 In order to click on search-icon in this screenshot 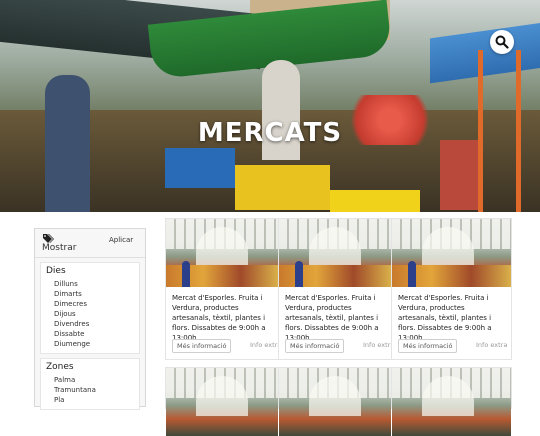, I will do `click(502, 42)`.